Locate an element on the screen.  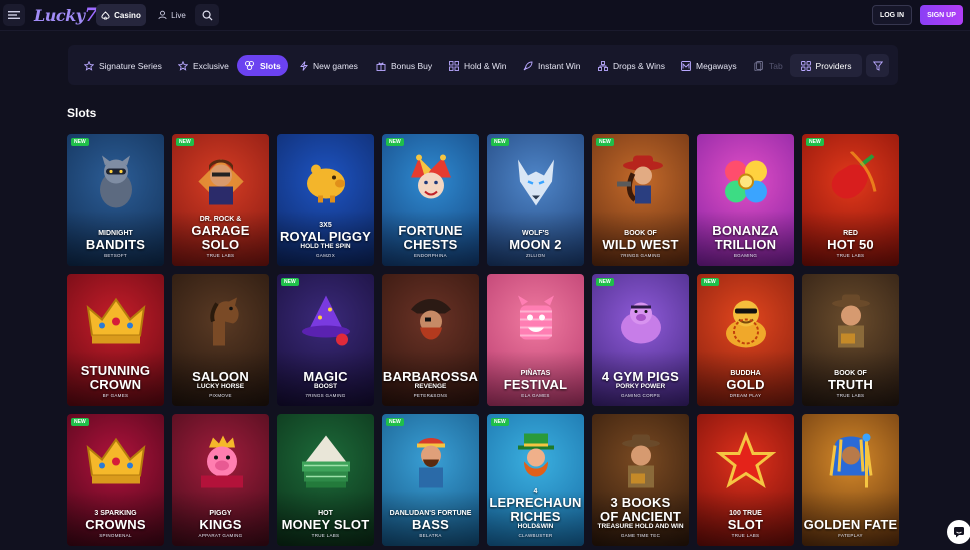
game-tile: GOLDEN FATE FATEPLAY is located at coordinates (850, 480).